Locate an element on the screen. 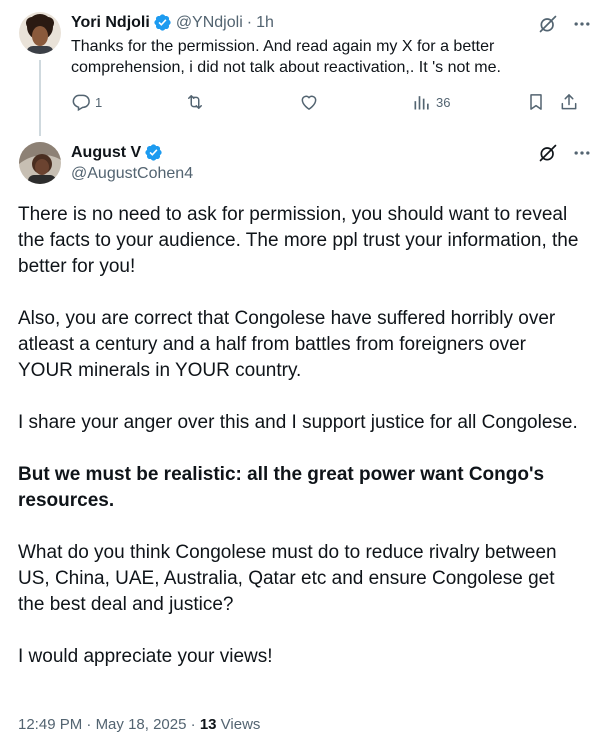 Image resolution: width=598 pixels, height=746 pixels. views-button: 36 is located at coordinates (431, 102).